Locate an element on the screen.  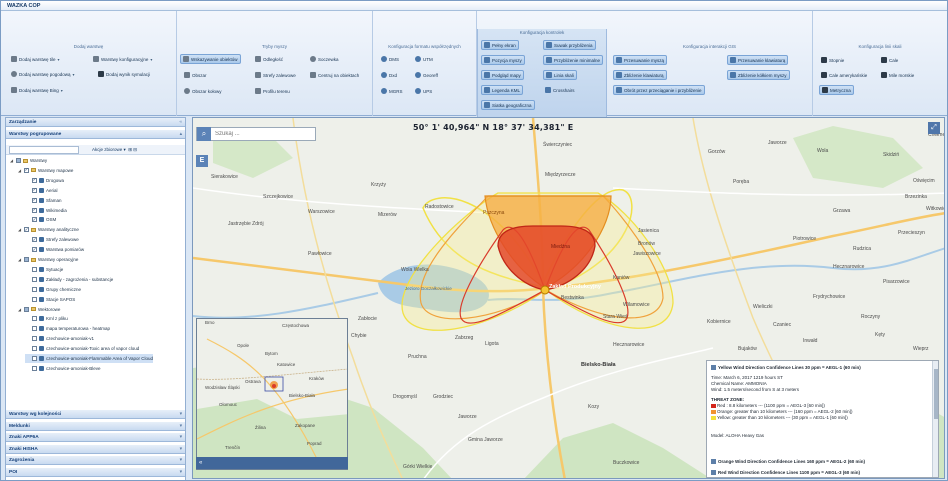
circle-area-mode-button: Obszar kołowy is located at coordinates (203, 91).